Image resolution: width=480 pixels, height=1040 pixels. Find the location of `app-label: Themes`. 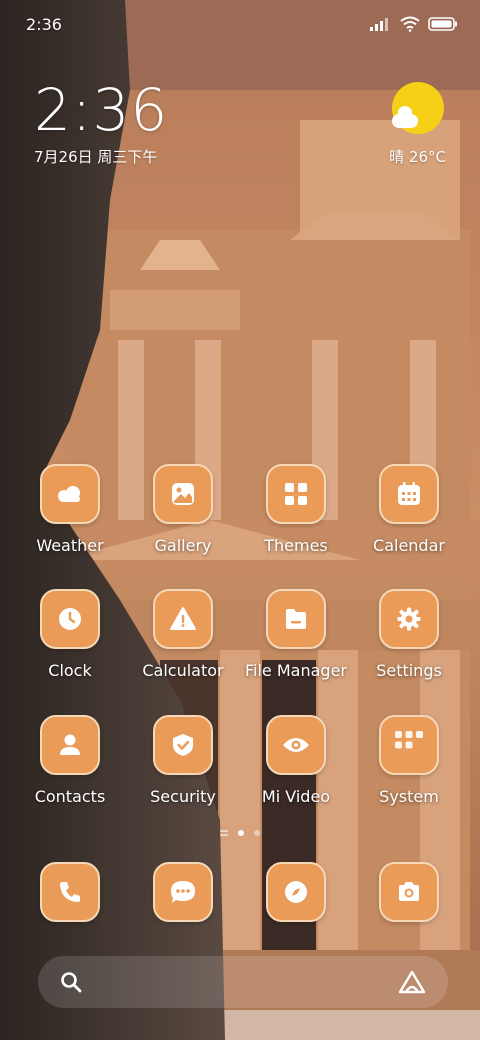

app-label: Themes is located at coordinates (296, 545).